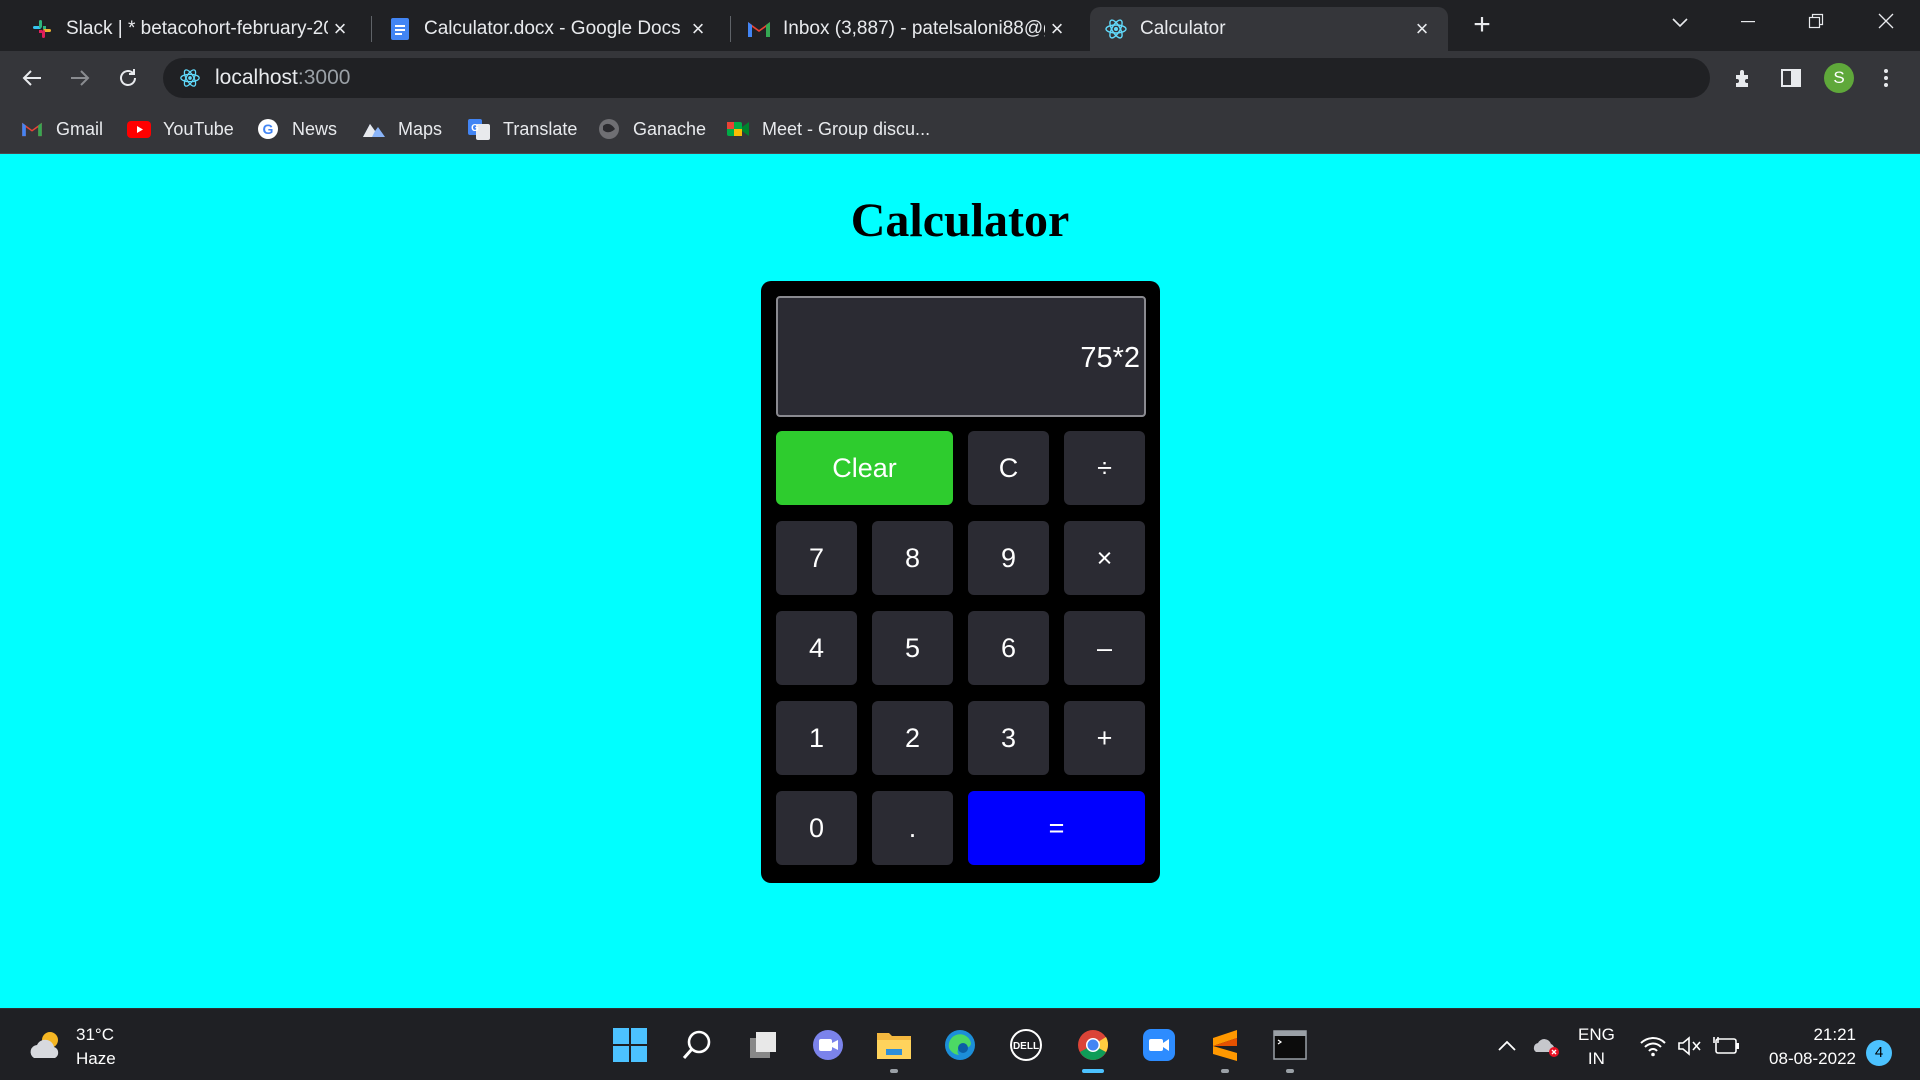  What do you see at coordinates (139, 129) in the screenshot?
I see `youtube-icon` at bounding box center [139, 129].